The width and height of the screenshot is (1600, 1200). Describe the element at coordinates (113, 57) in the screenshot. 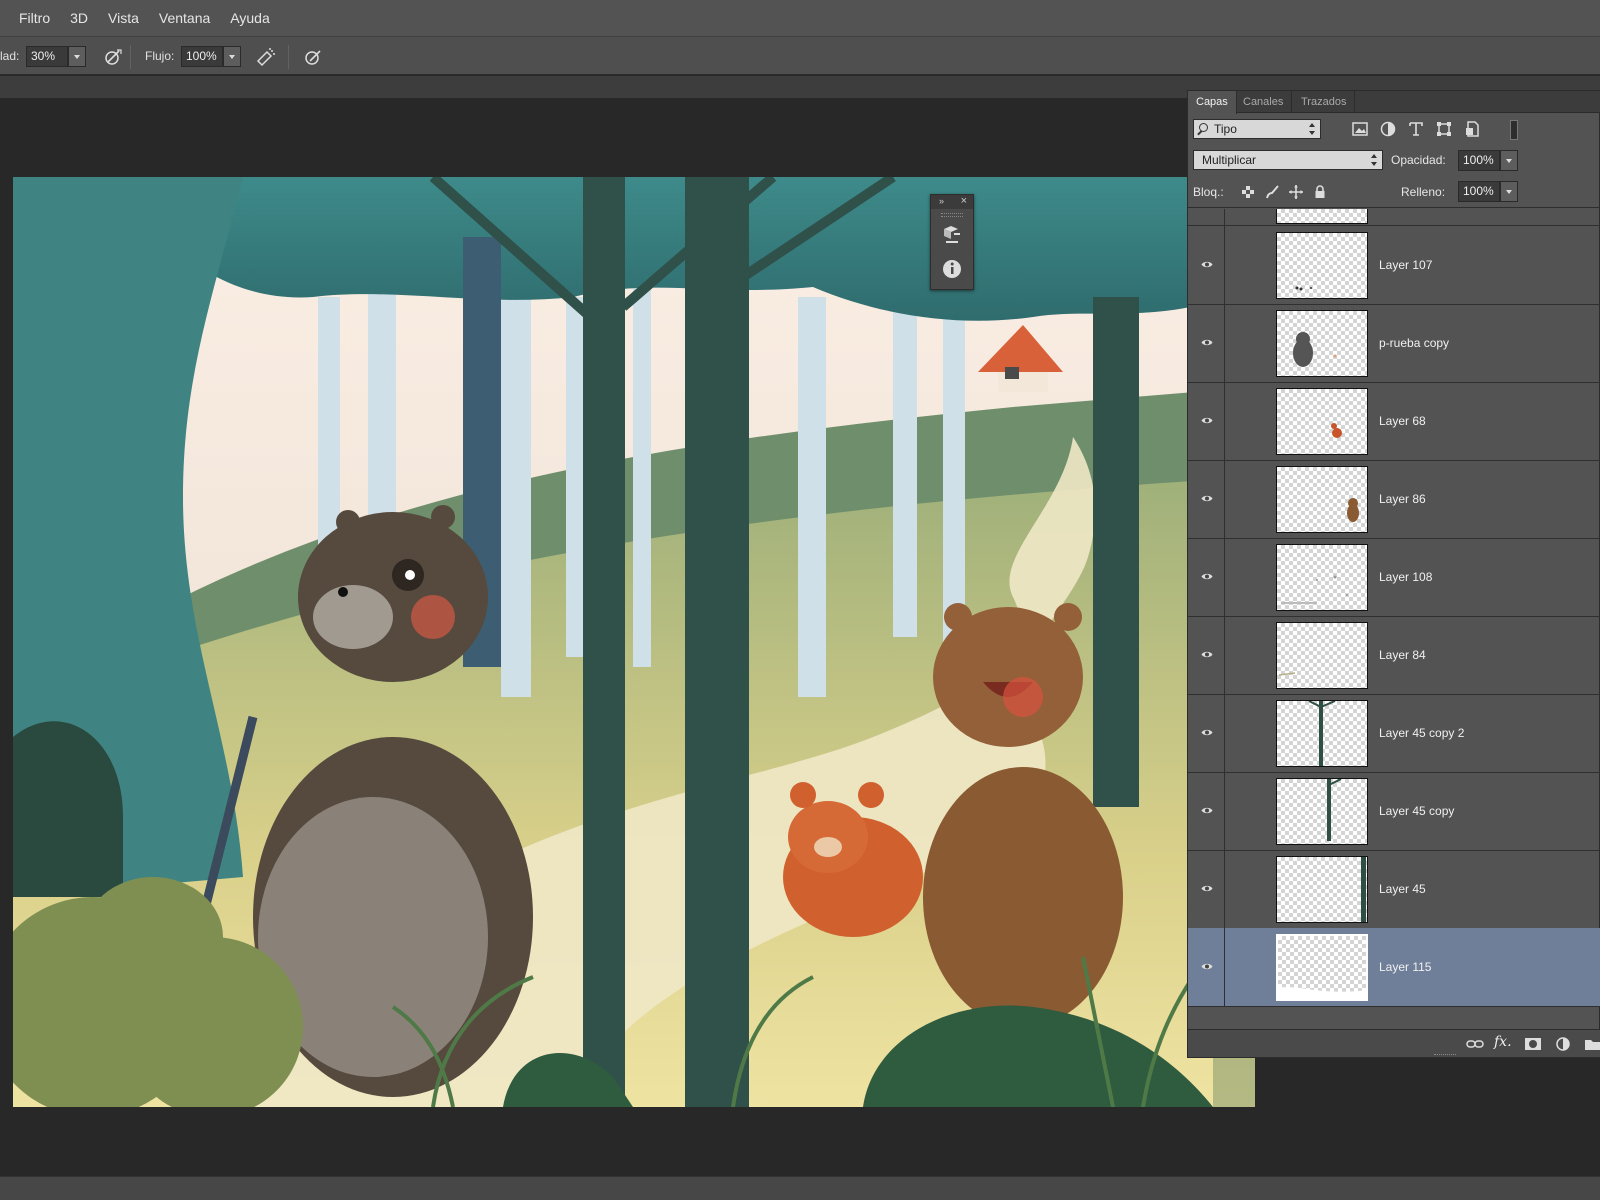

I see `pressure-opacity-icon` at that location.